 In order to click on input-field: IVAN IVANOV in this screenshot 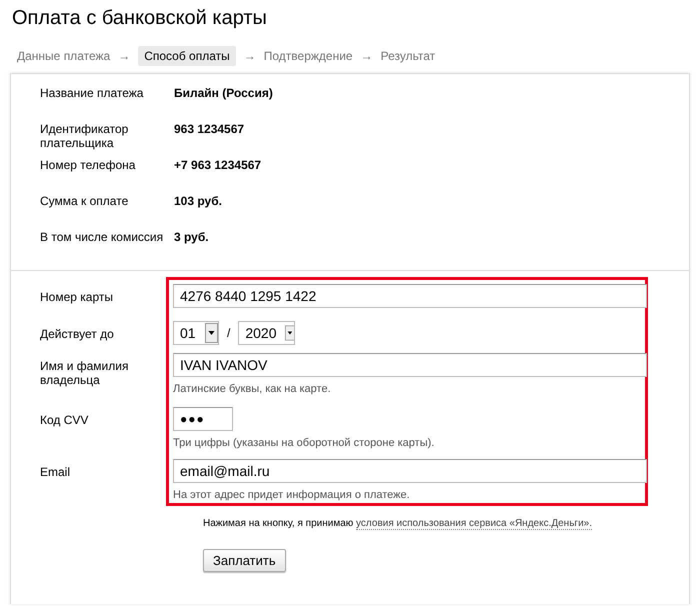, I will do `click(410, 365)`.